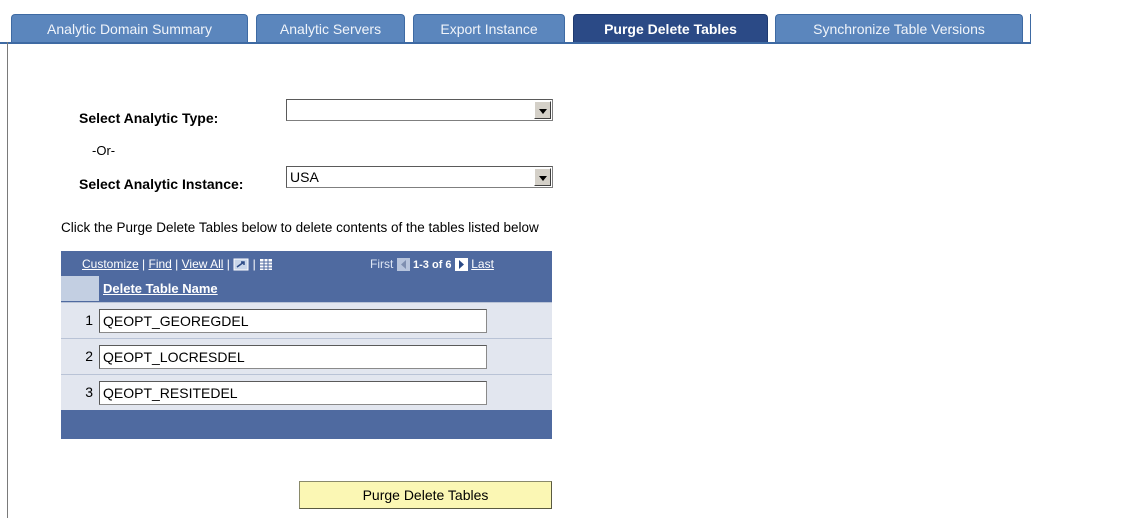 The width and height of the screenshot is (1147, 518). I want to click on analytic-instance-value: USA, so click(304, 177).